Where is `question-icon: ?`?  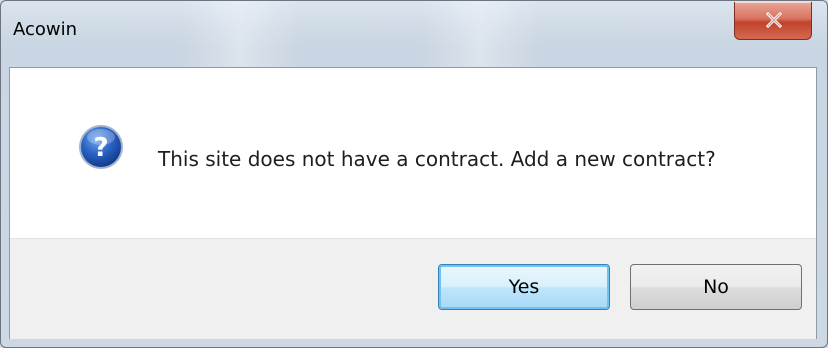
question-icon: ? is located at coordinates (101, 147).